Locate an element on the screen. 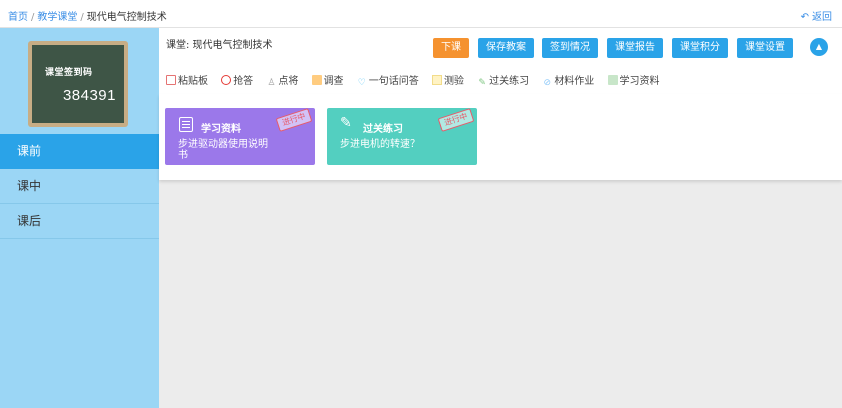 This screenshot has height=408, width=842. nav-item-during-class: 课中 is located at coordinates (79, 186).